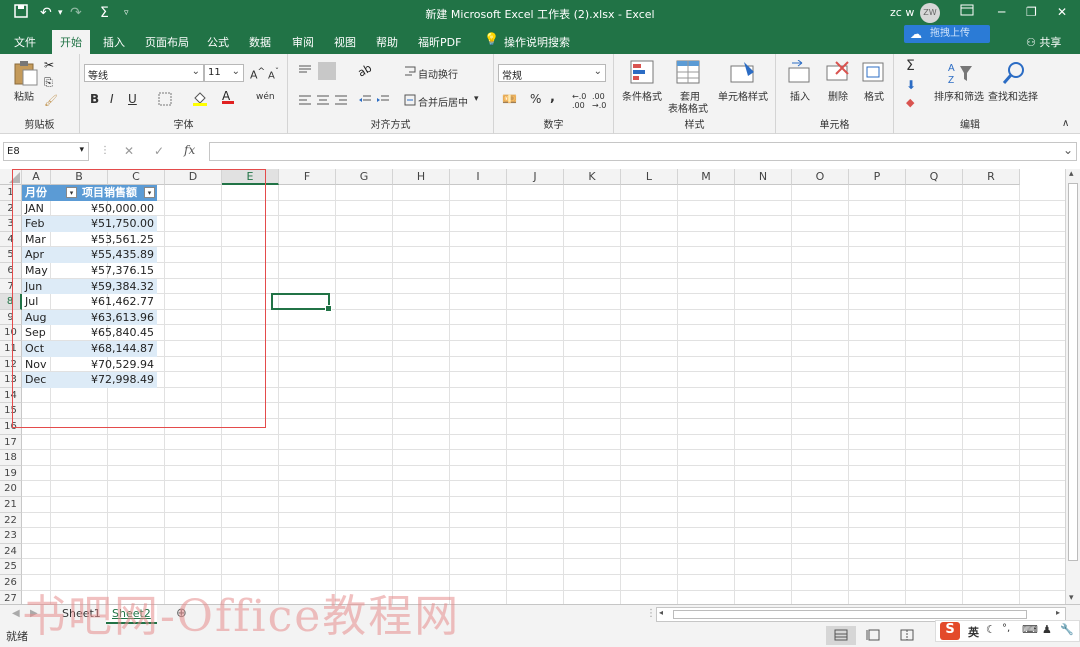 Image resolution: width=1080 pixels, height=647 pixels. Describe the element at coordinates (16, 613) in the screenshot. I see `scroll-sheets-left-icon: ◀` at that location.